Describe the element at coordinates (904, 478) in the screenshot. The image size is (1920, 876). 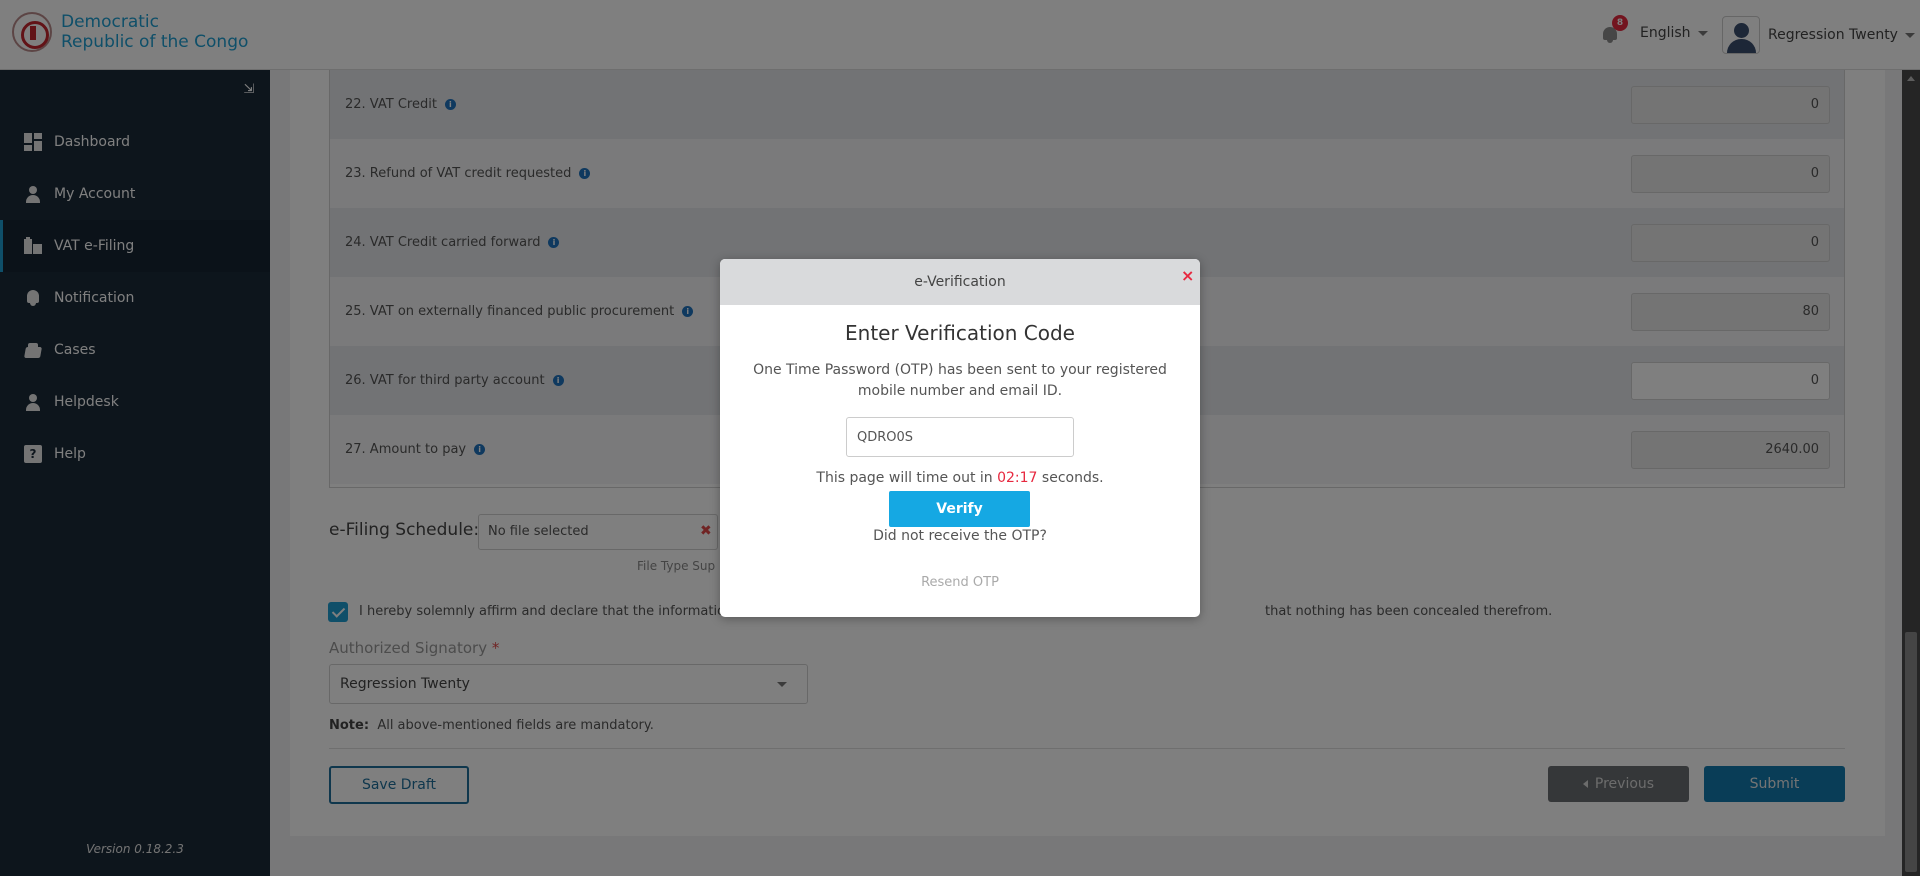
I see `timeout-prefix: This page will time out in` at that location.